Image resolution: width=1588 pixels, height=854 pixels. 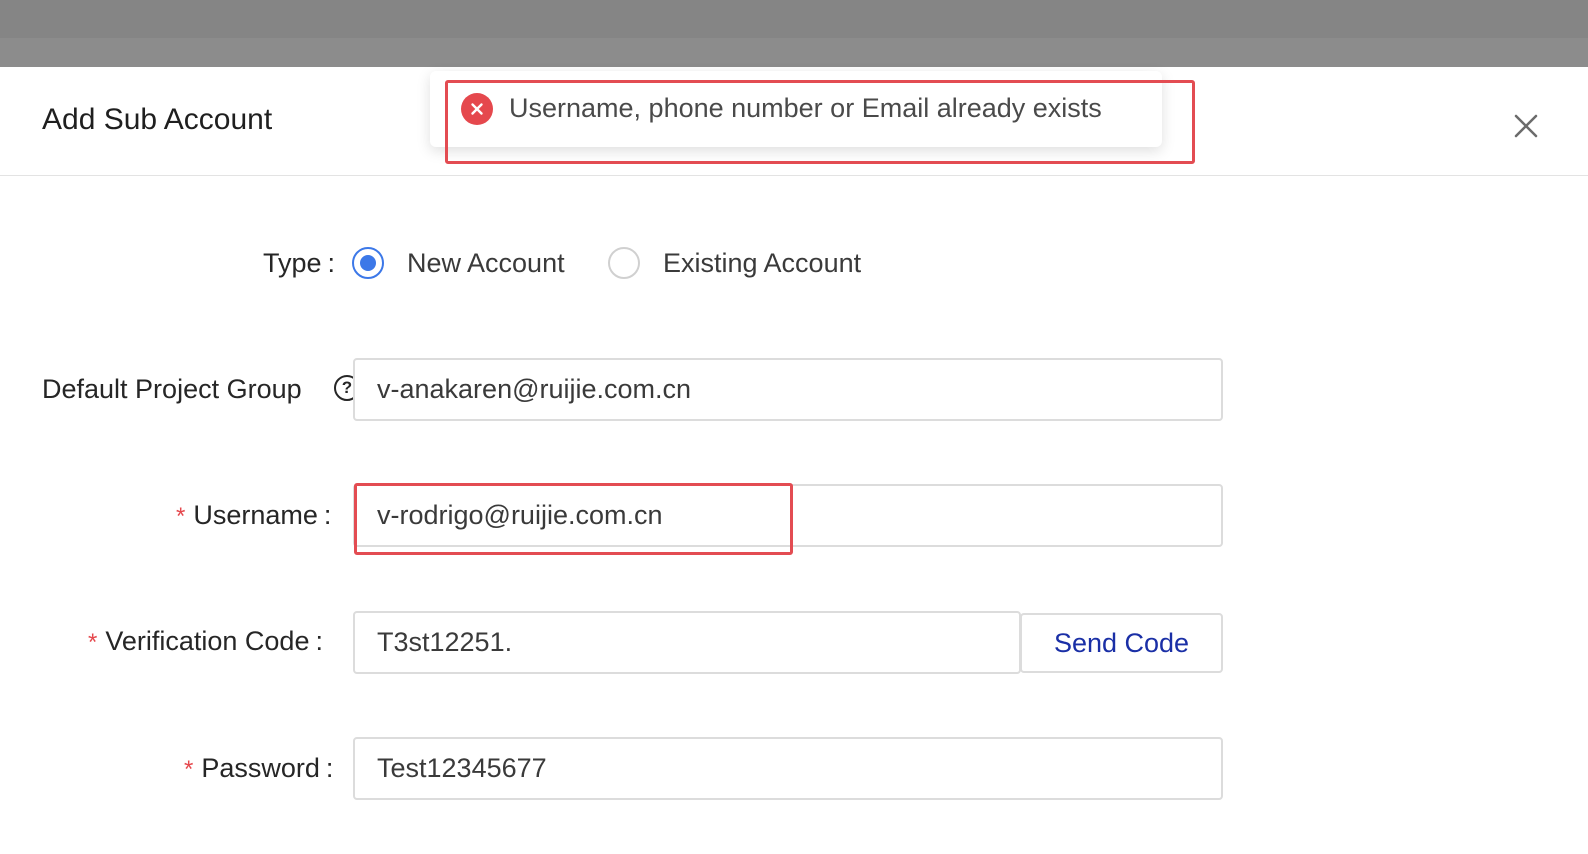 What do you see at coordinates (794, 33) in the screenshot?
I see `backdrop-overlay` at bounding box center [794, 33].